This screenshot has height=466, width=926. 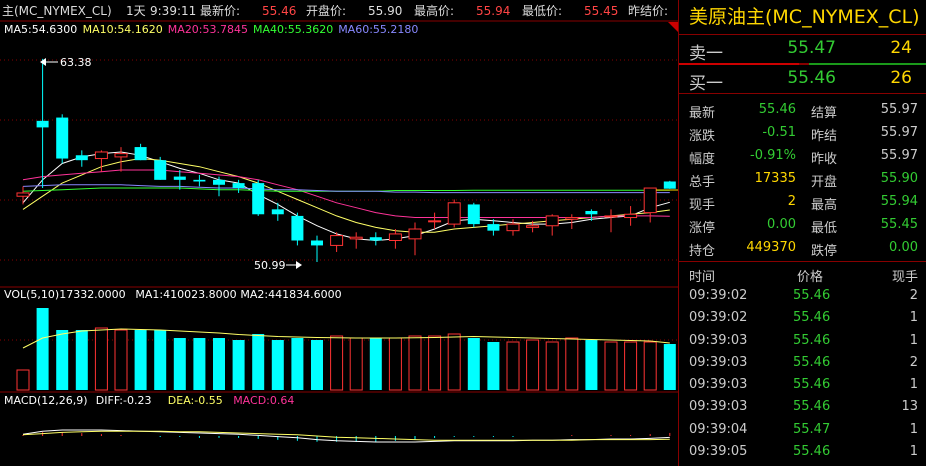 What do you see at coordinates (773, 155) in the screenshot?
I see `stat-value: -0.91%` at bounding box center [773, 155].